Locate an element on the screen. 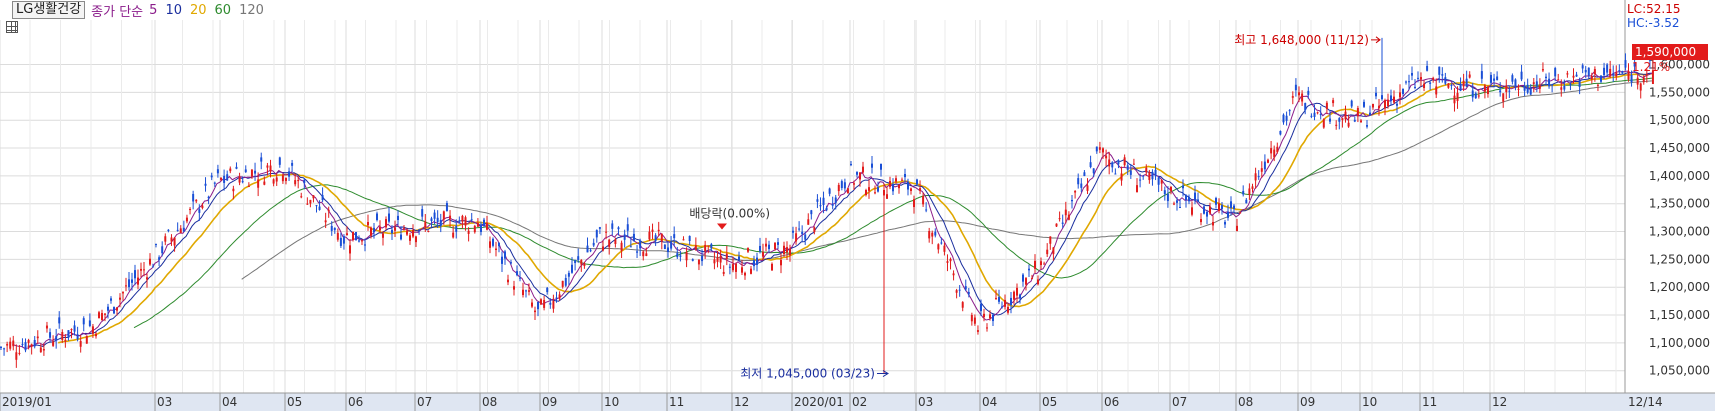 The image size is (1715, 411). y-tick-label: 1,150,000 is located at coordinates (1679, 315).